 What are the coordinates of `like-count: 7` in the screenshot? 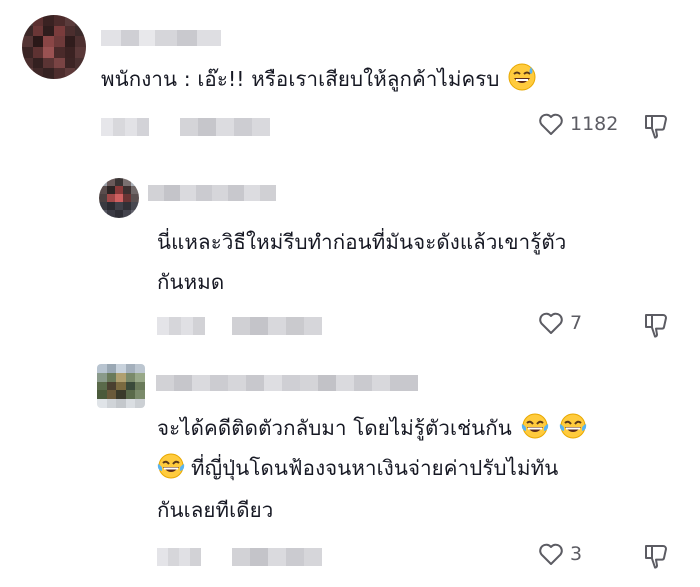 It's located at (576, 323).